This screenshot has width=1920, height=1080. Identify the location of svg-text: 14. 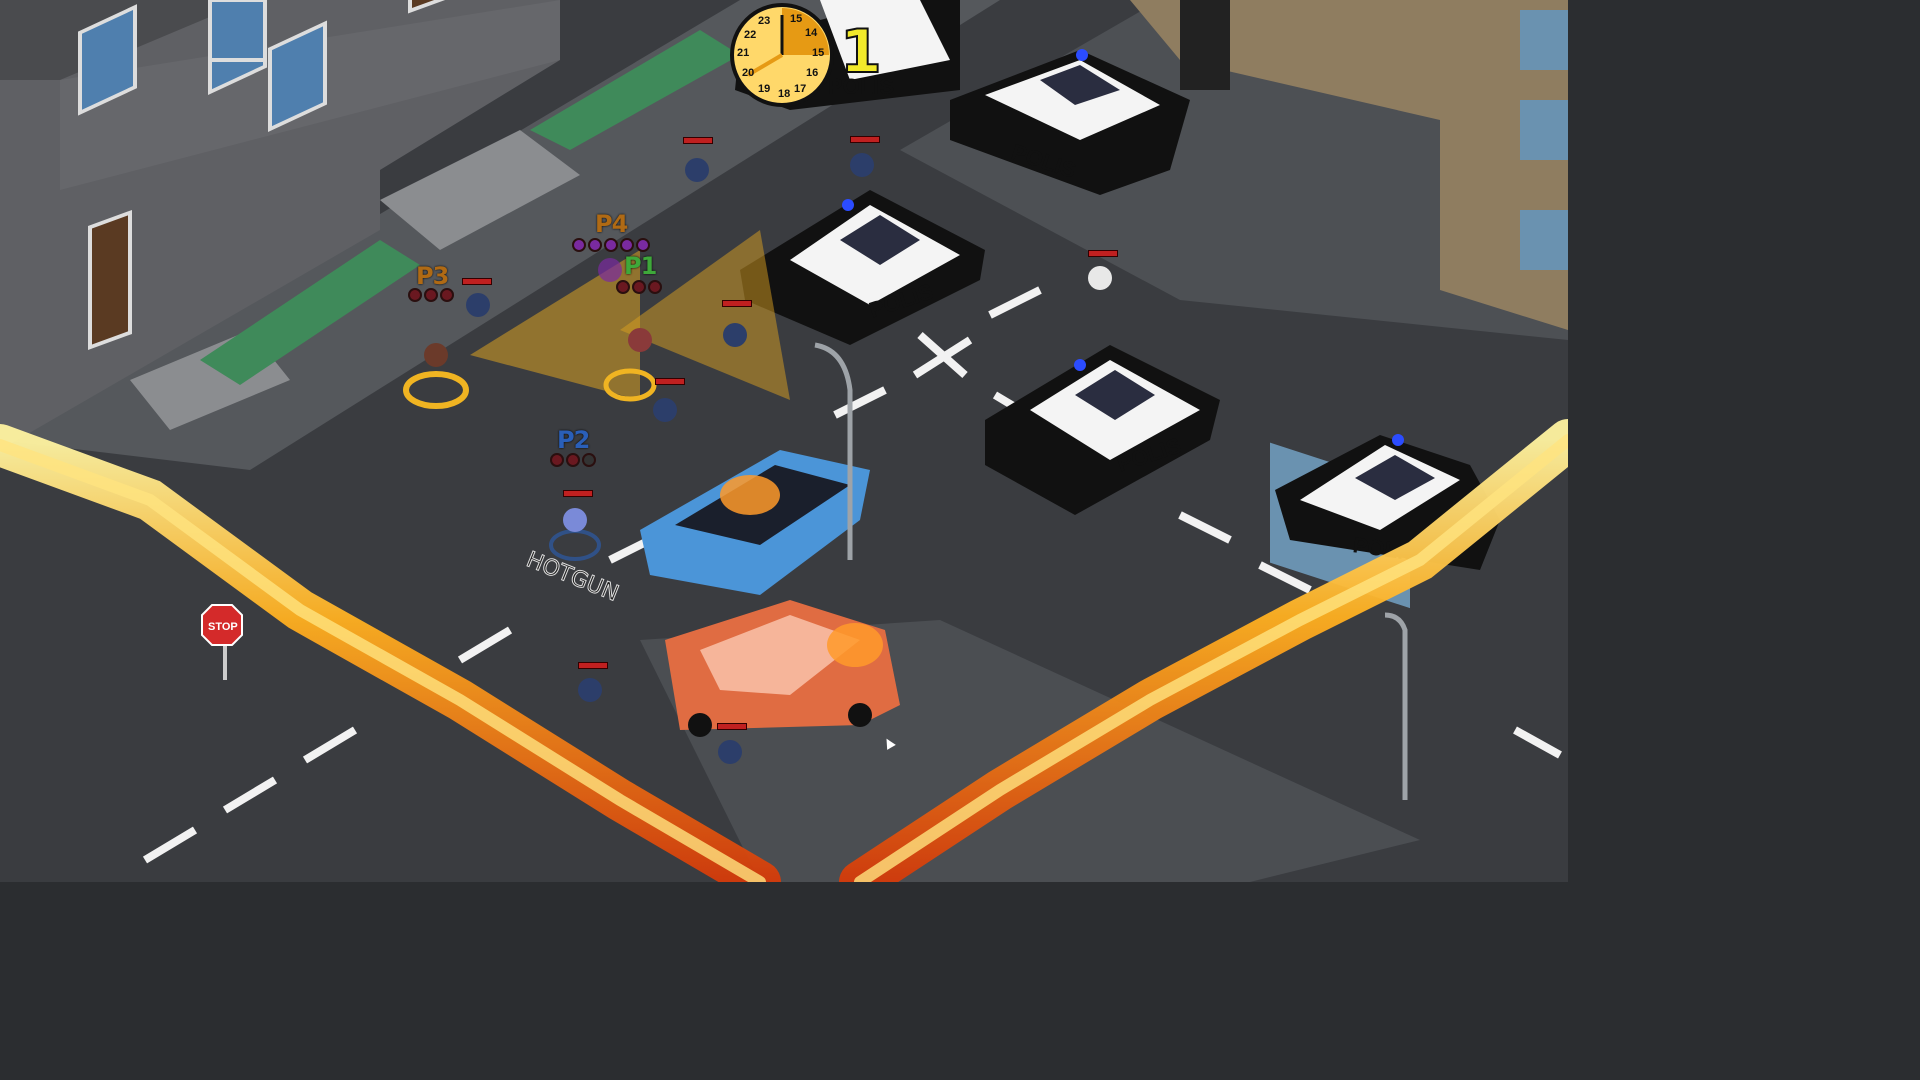
(811, 33).